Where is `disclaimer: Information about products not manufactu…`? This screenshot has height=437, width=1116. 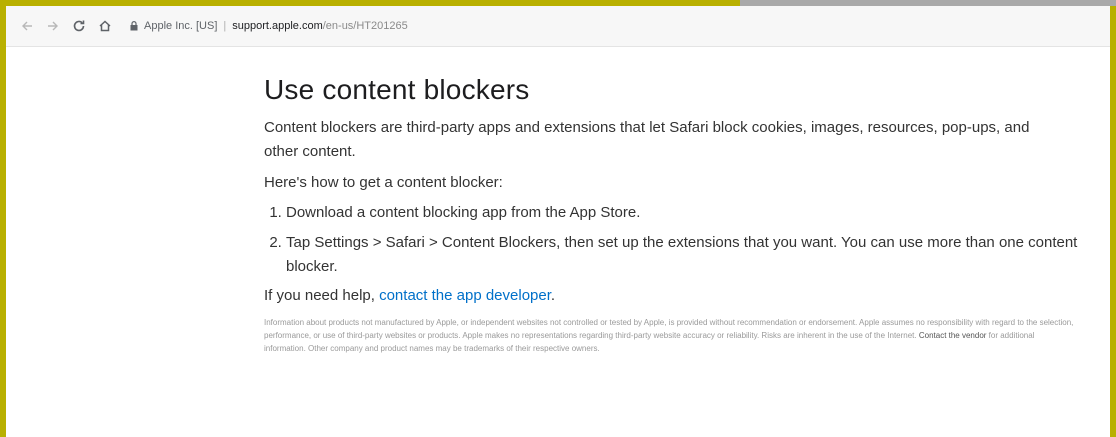 disclaimer: Information about products not manufactu… is located at coordinates (669, 335).